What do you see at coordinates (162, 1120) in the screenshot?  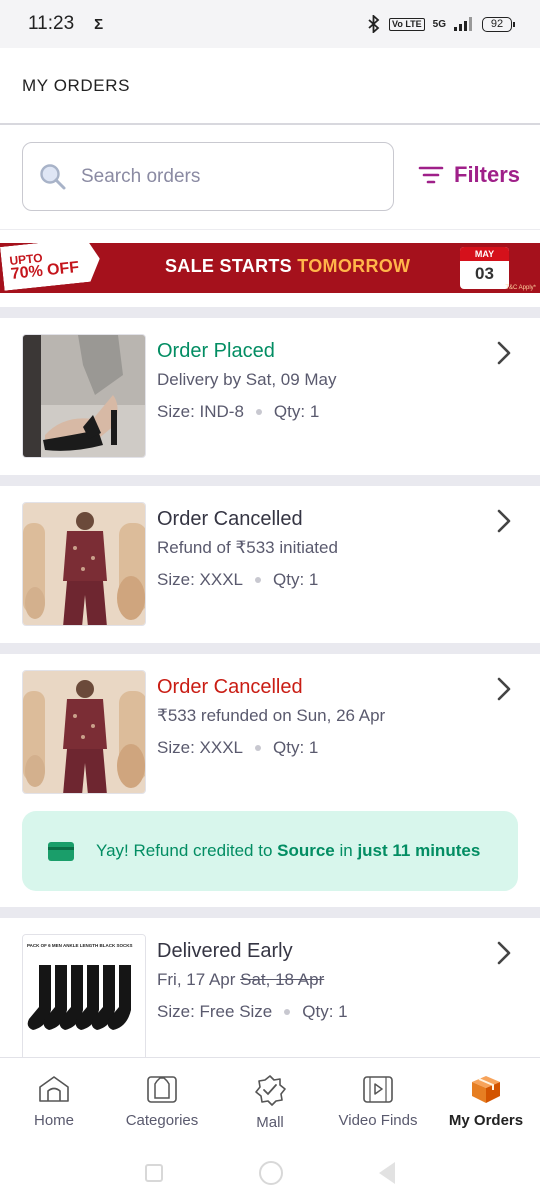 I see `nav-categories-label: Categories` at bounding box center [162, 1120].